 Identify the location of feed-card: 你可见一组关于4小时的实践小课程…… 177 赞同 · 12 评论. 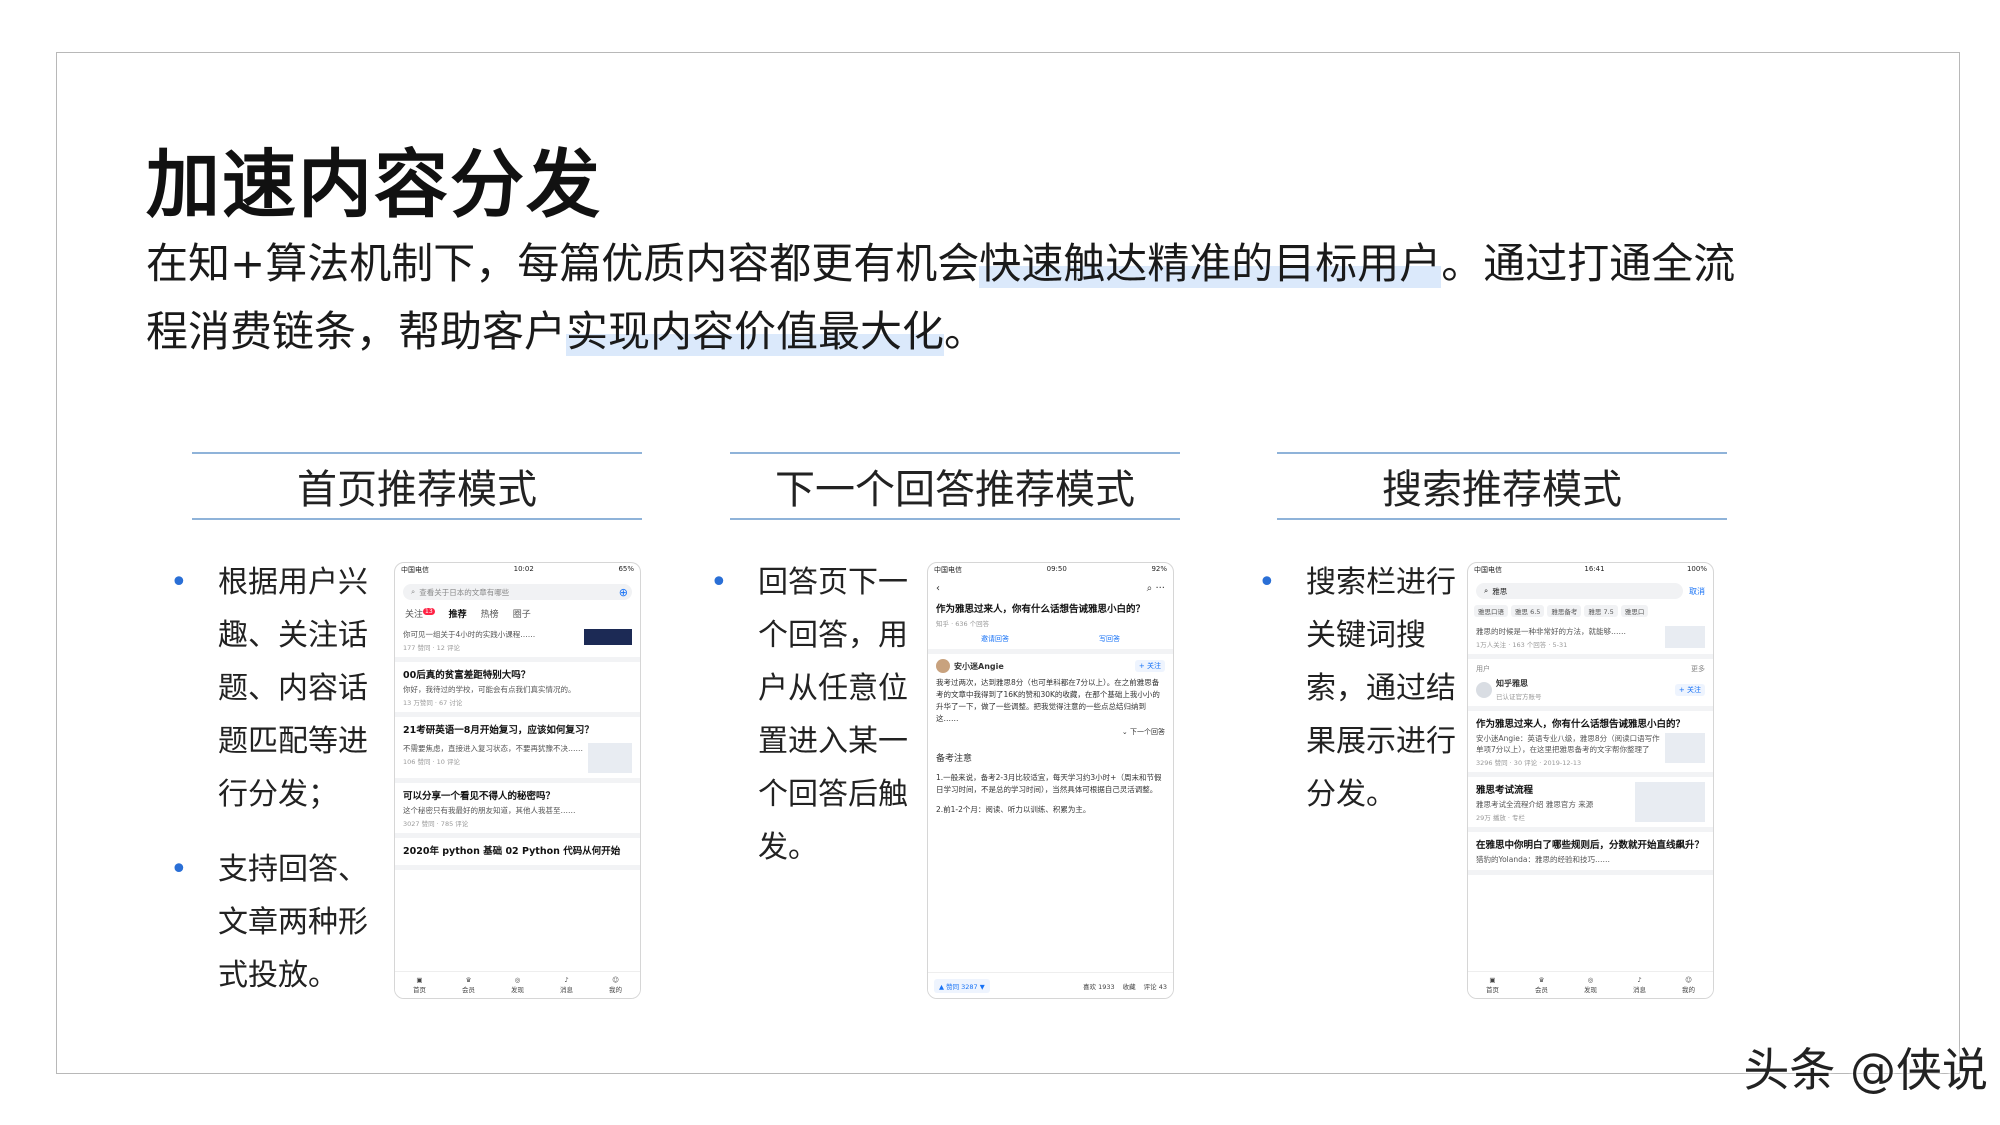
(517, 643).